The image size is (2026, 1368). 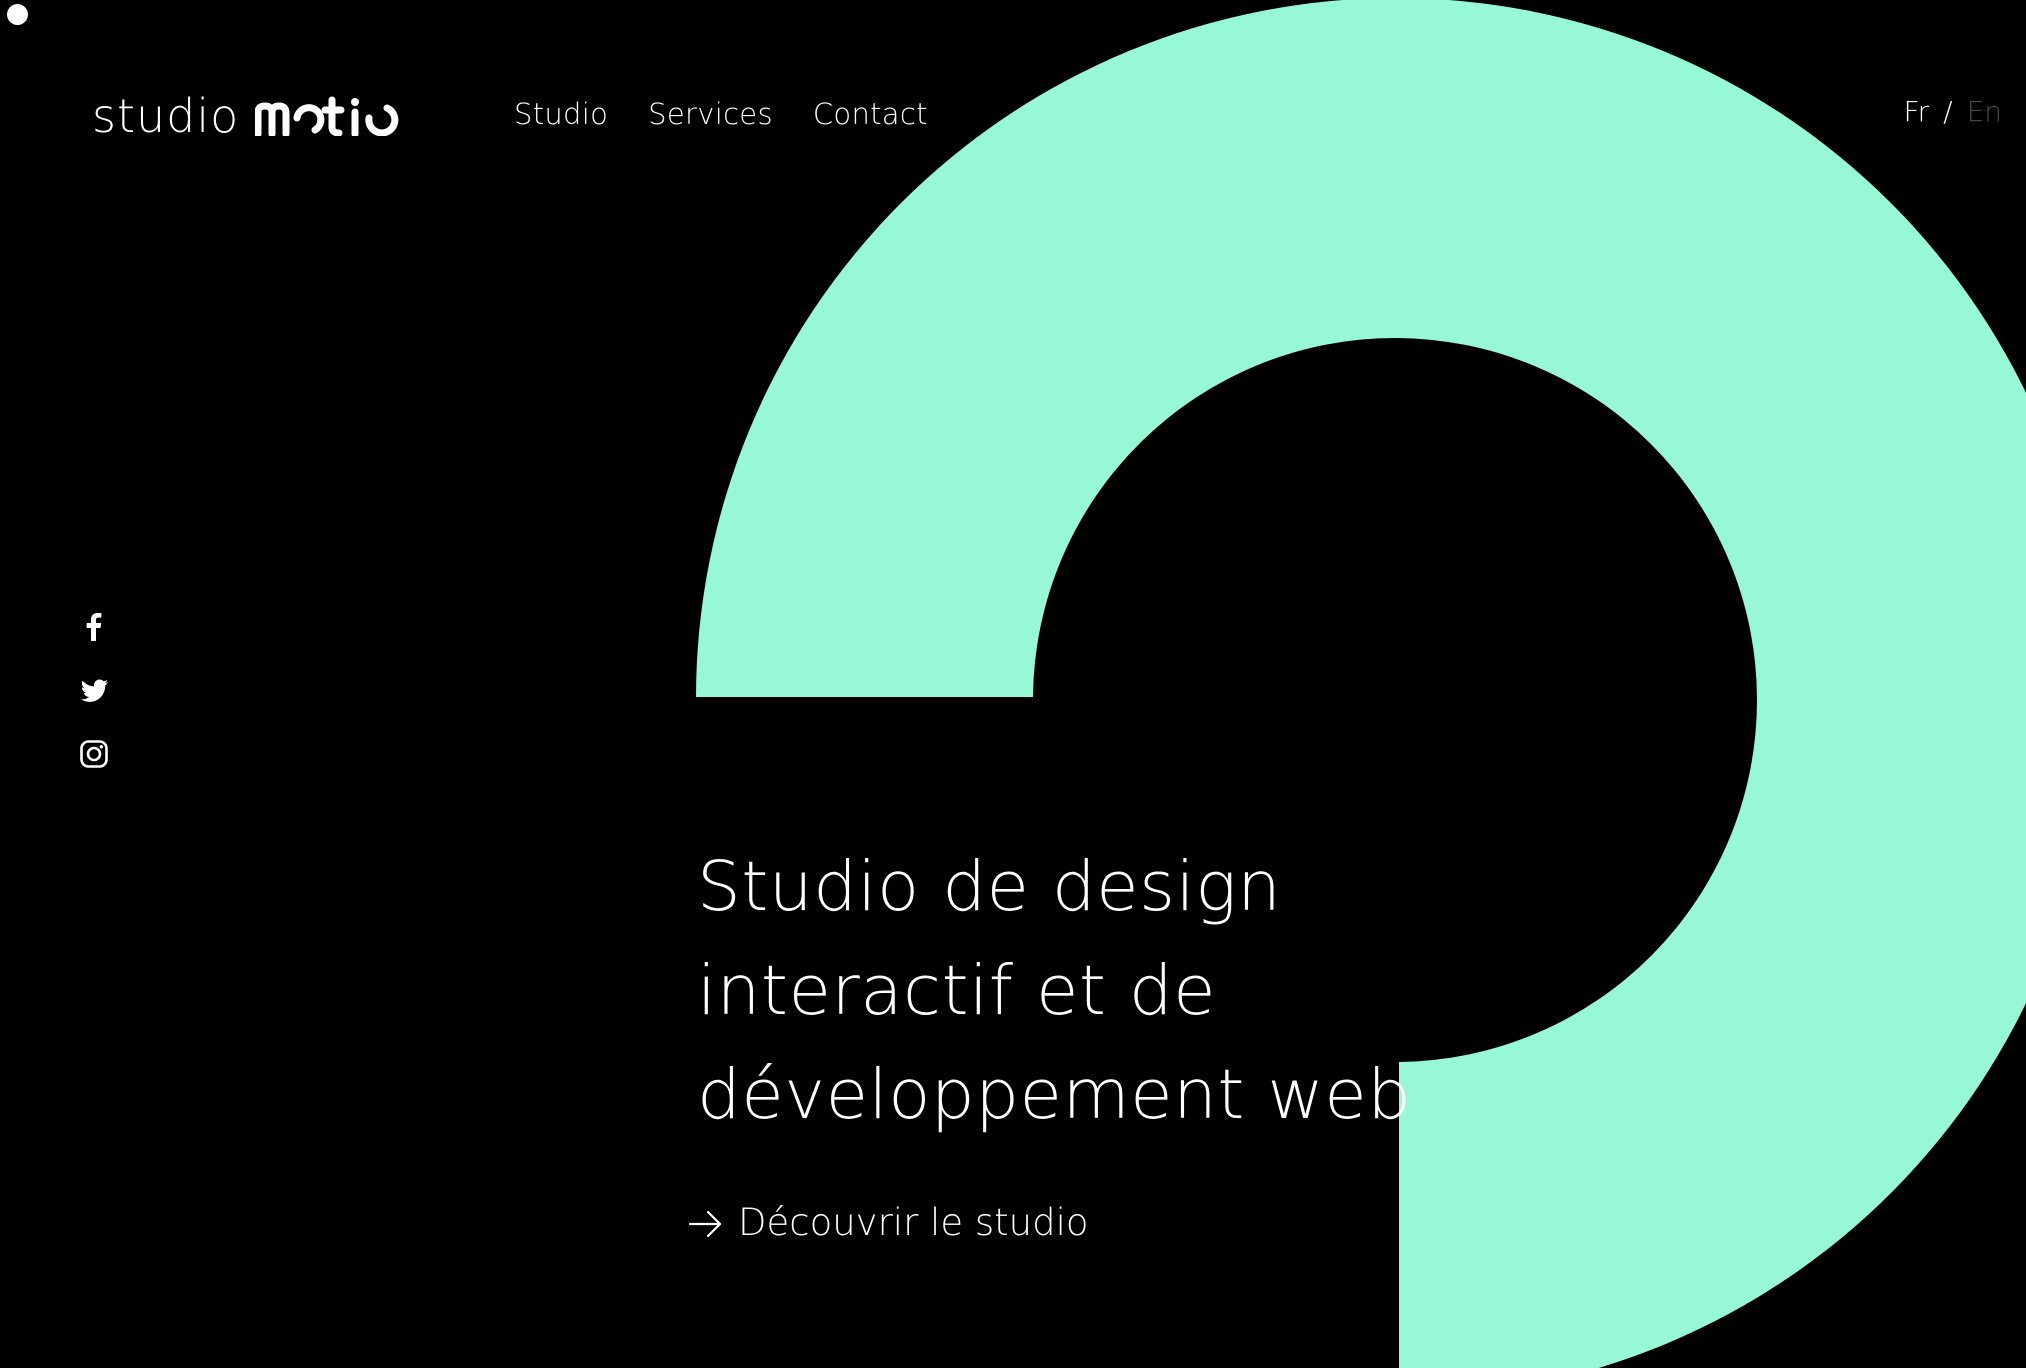 What do you see at coordinates (166, 116) in the screenshot?
I see `logo-wordmark: studio` at bounding box center [166, 116].